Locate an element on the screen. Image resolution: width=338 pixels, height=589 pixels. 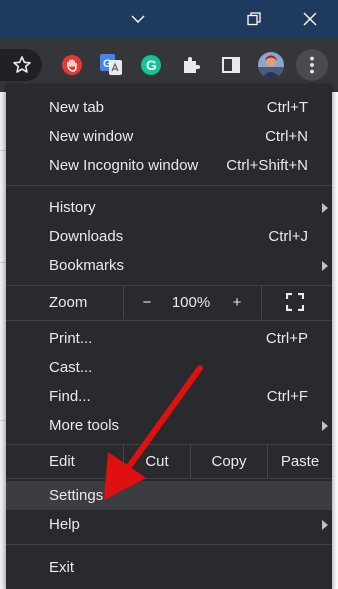
more-menu-icon is located at coordinates (312, 65).